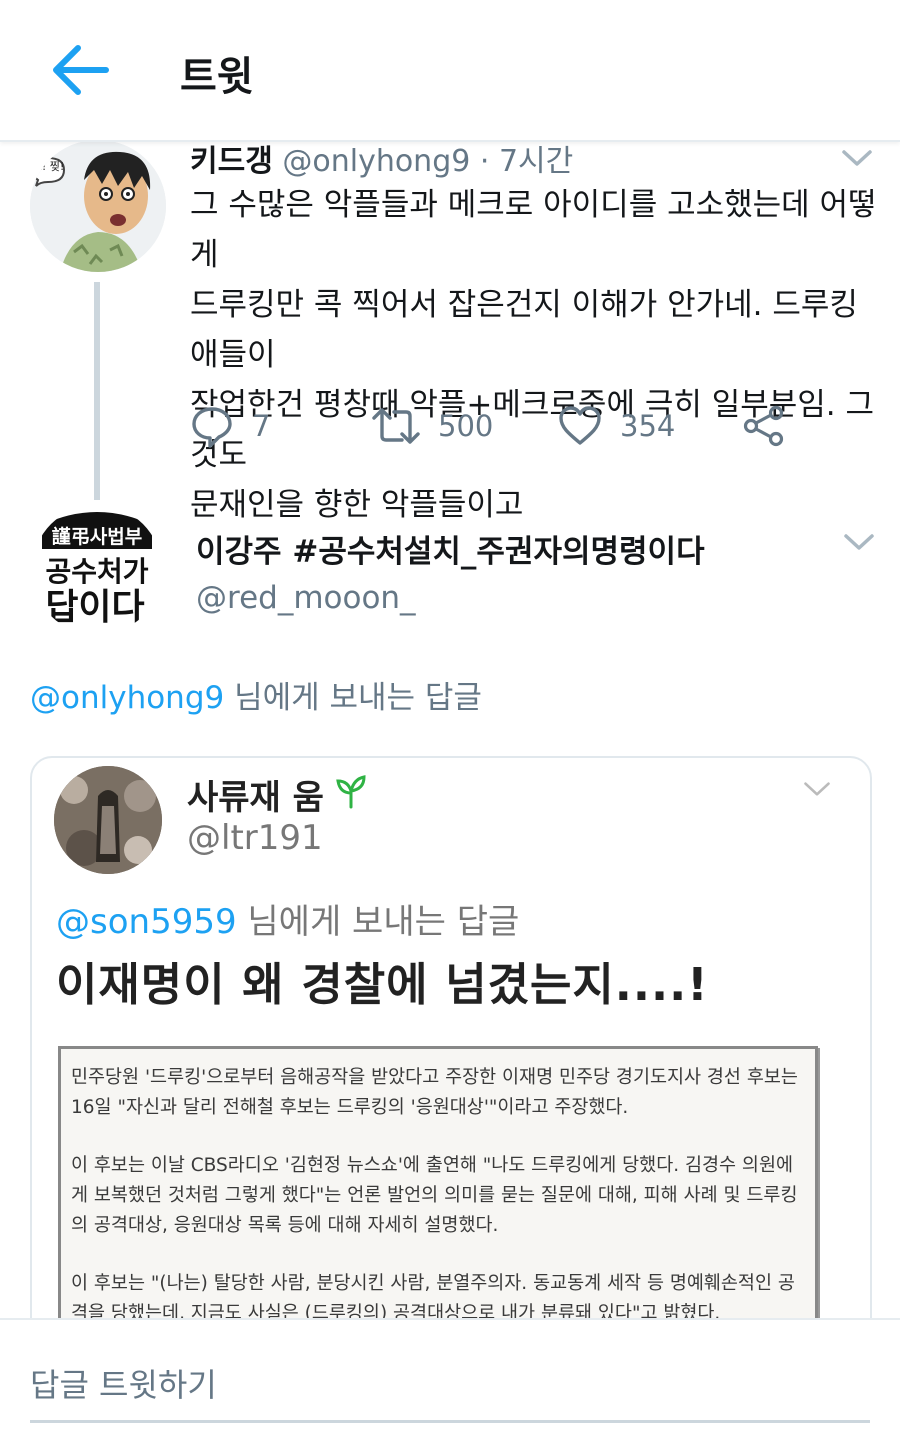 The width and height of the screenshot is (900, 1437). I want to click on avatar-text: 공수처가, so click(96, 571).